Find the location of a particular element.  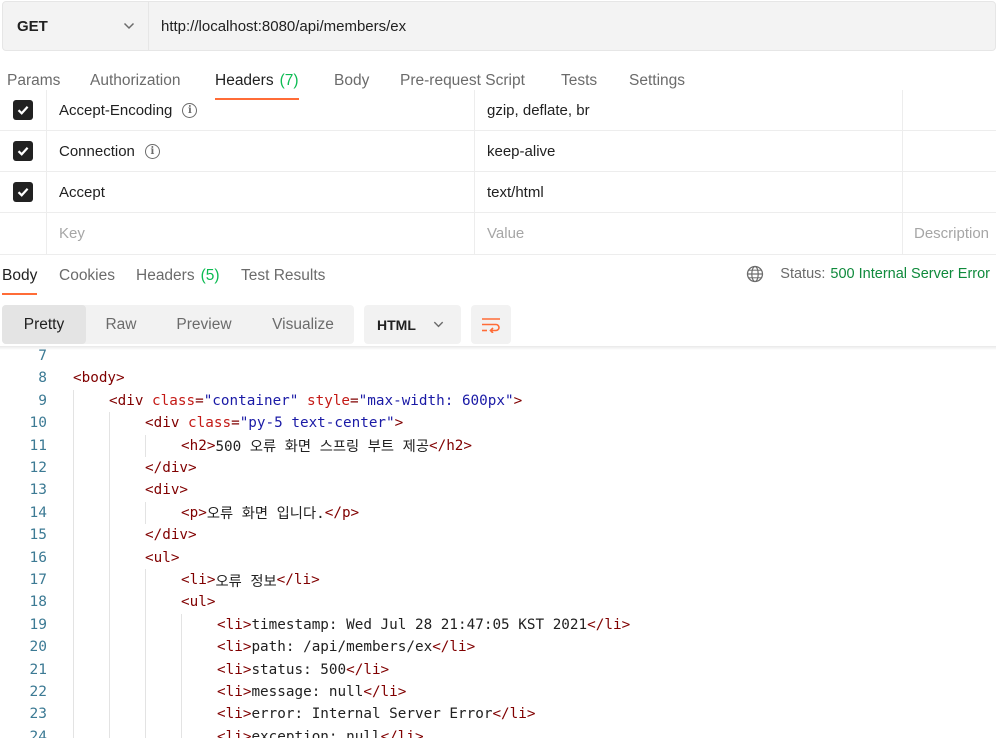

header-key-cell: Connection i is located at coordinates (261, 151).